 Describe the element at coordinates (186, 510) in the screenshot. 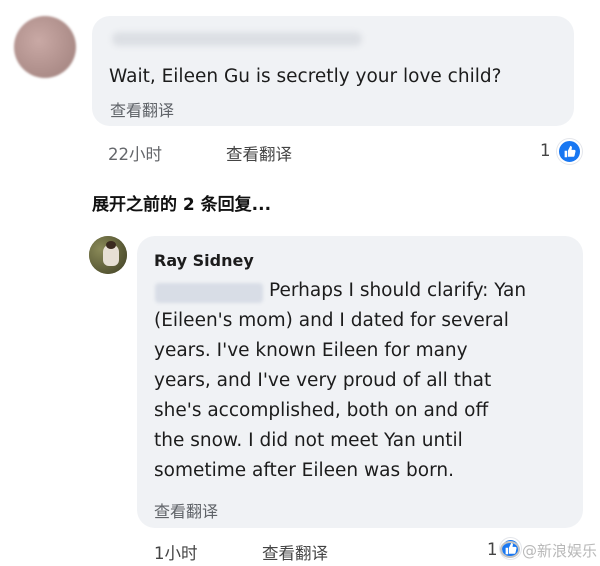

I see `reply-see-translation-link: 查看翻译` at that location.